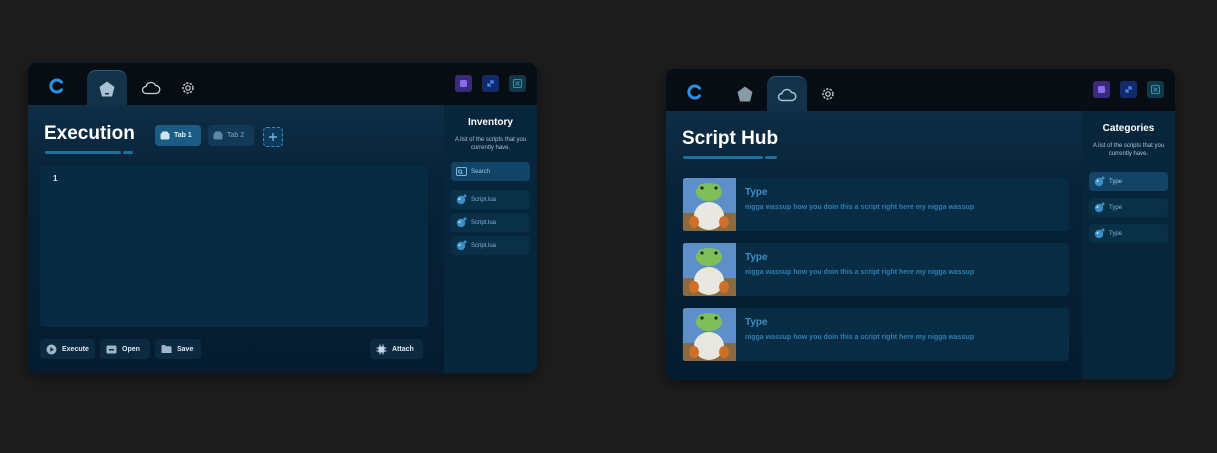  I want to click on execute-button: Execute, so click(67, 349).